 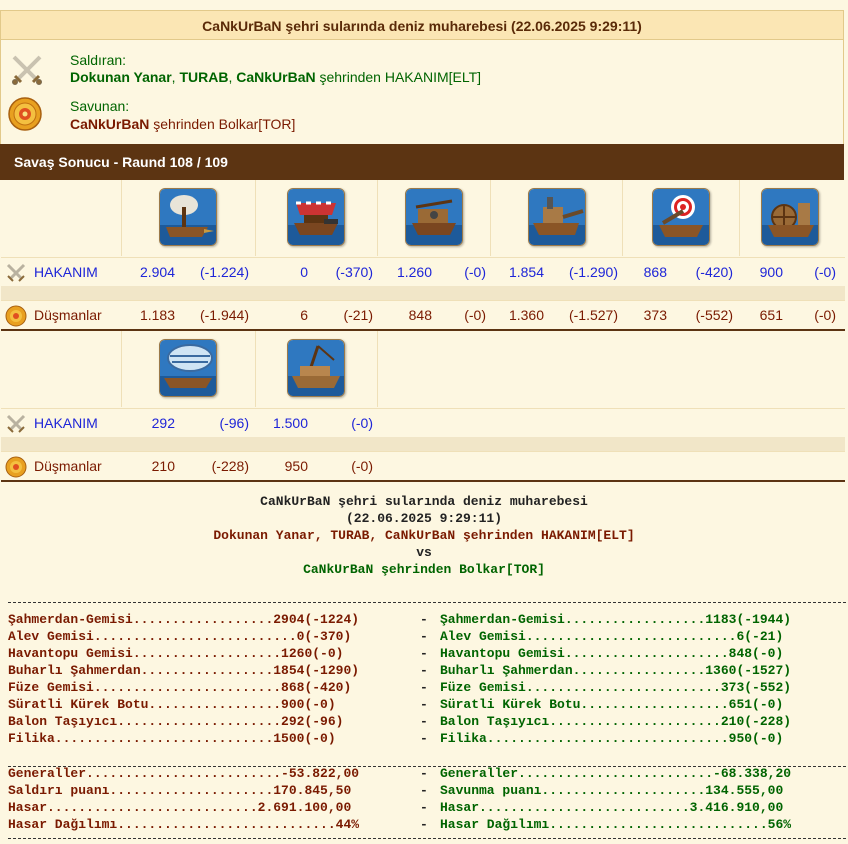 What do you see at coordinates (234, 423) in the screenshot?
I see `unit-loss: (-96)` at bounding box center [234, 423].